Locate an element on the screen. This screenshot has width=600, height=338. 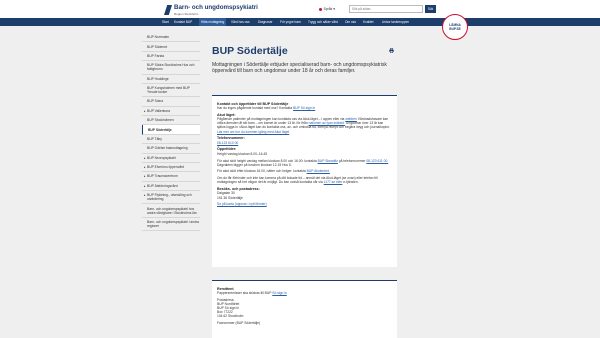
sidebar-item-label: BUP Traumacentrum is located at coordinates (162, 176).